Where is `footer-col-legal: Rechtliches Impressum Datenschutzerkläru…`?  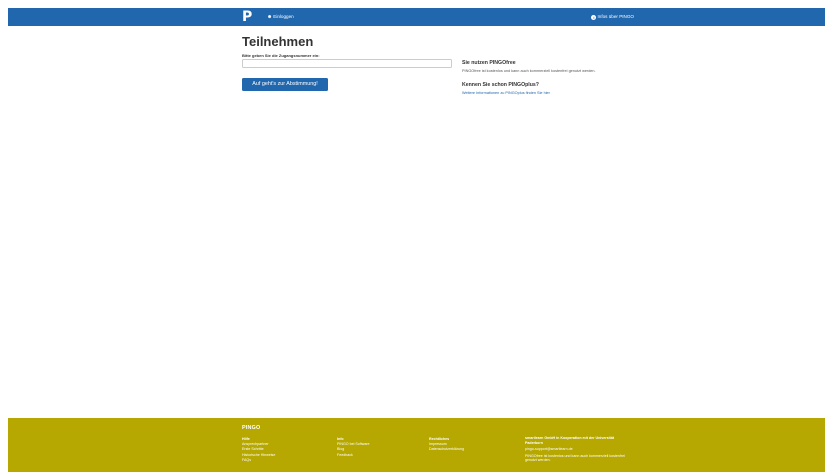 footer-col-legal: Rechtliches Impressum Datenschutzerkläru… is located at coordinates (446, 444).